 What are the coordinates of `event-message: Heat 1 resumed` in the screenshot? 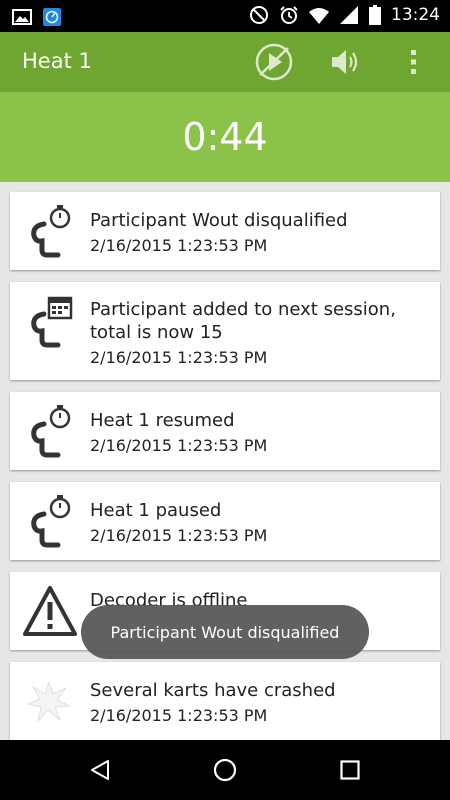 It's located at (162, 420).